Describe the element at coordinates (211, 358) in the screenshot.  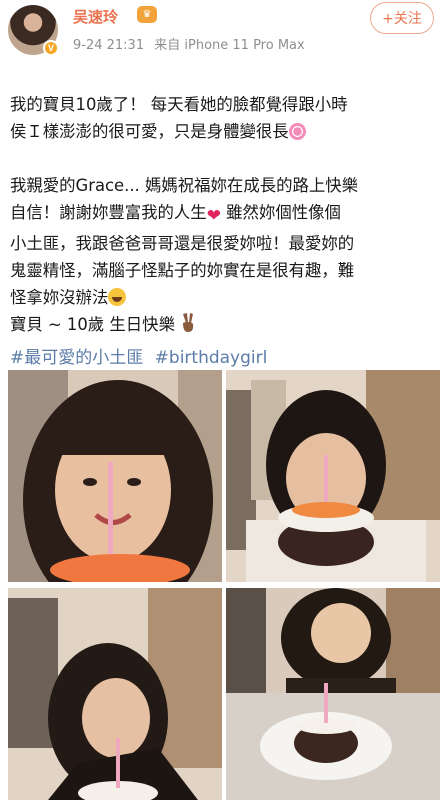
I see `hashtag-link: #birthdaygirl` at that location.